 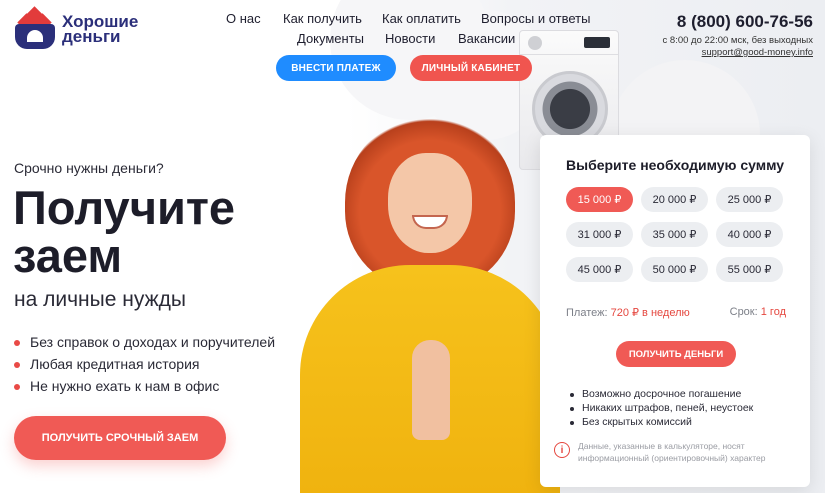 What do you see at coordinates (330, 38) in the screenshot?
I see `nav-link-documents: Документы` at bounding box center [330, 38].